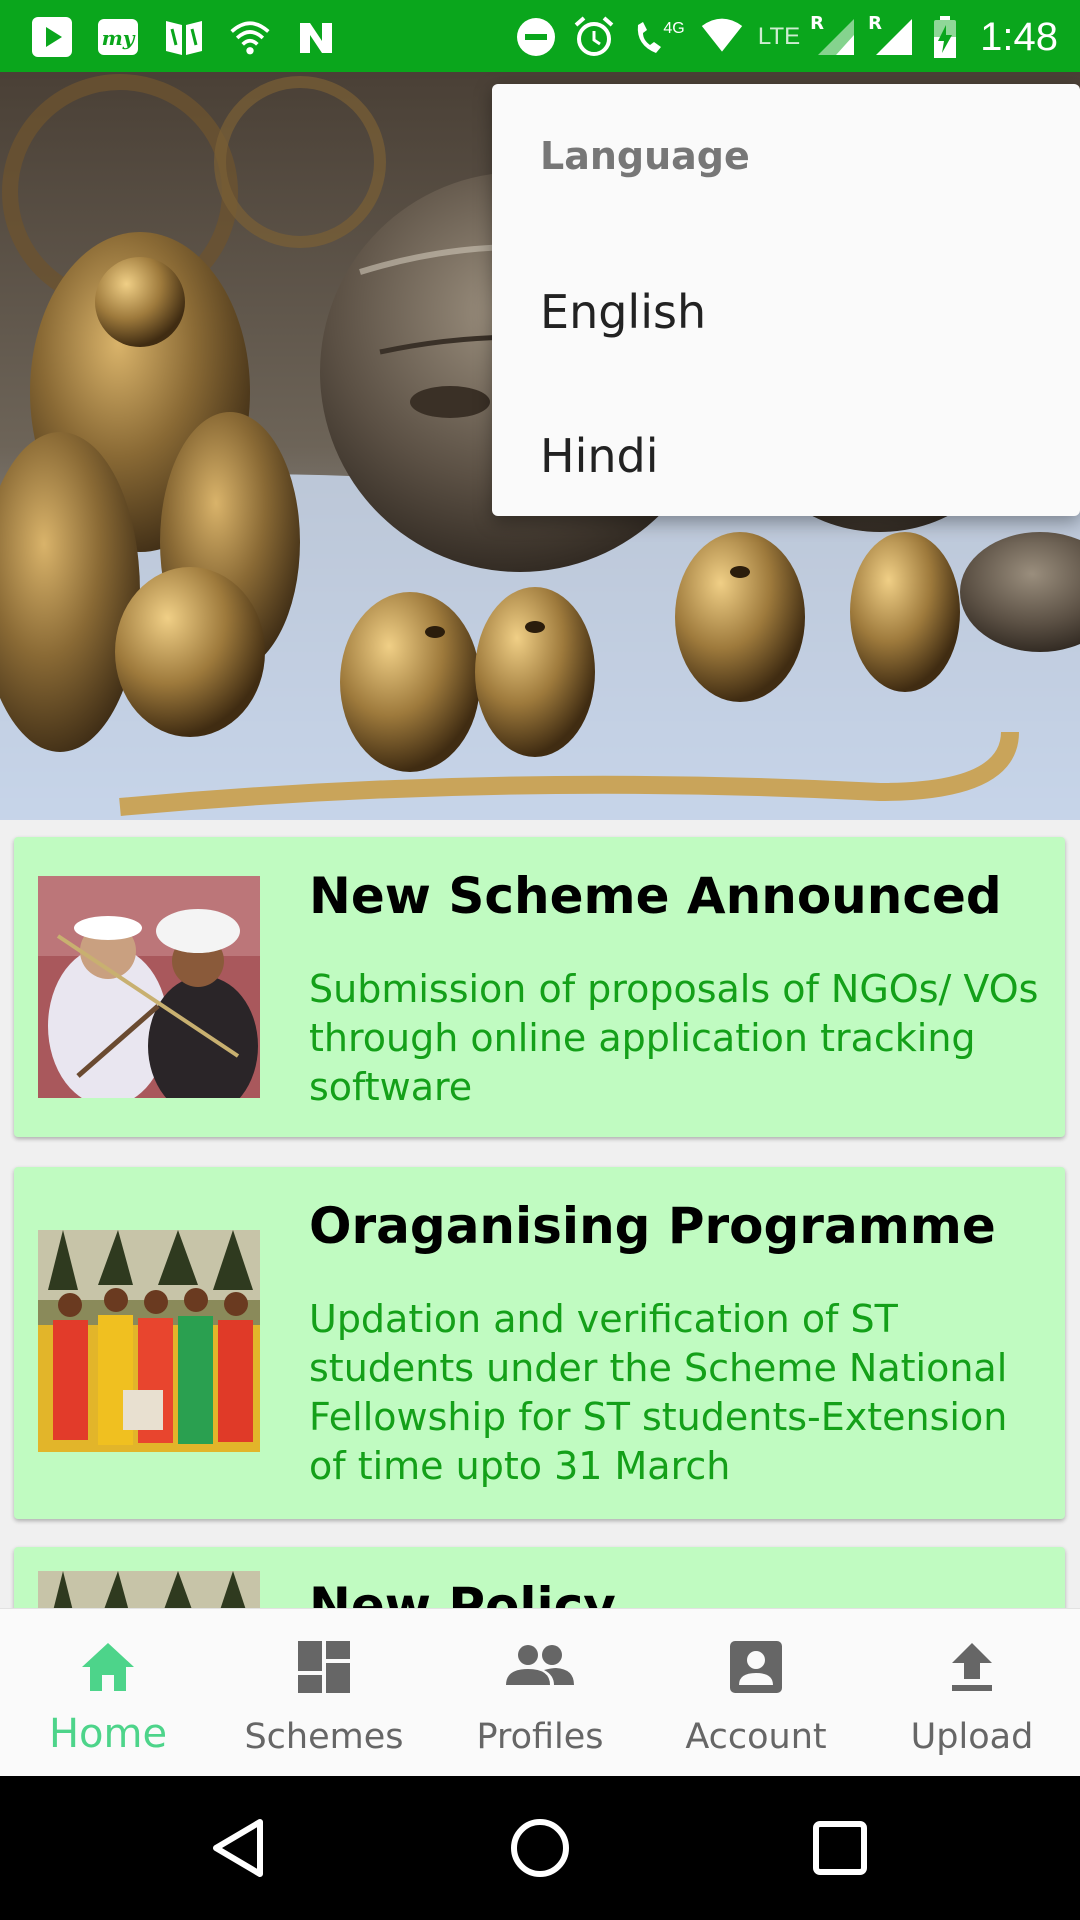  Describe the element at coordinates (316, 37) in the screenshot. I see `n-app-icon` at that location.